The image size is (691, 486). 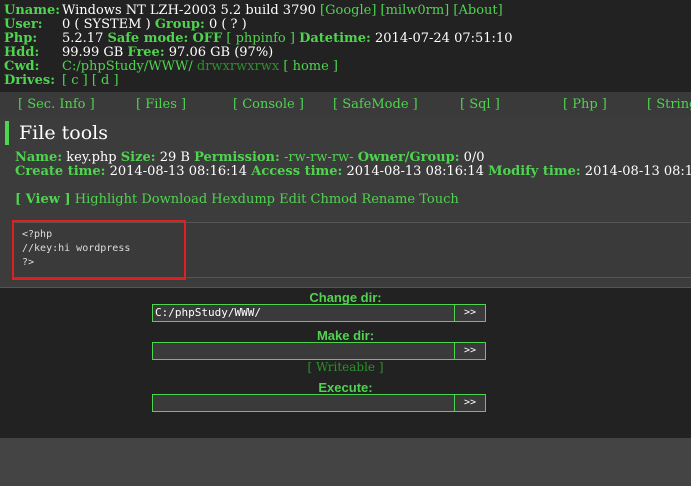 What do you see at coordinates (23, 24) in the screenshot?
I see `user-label: User:` at bounding box center [23, 24].